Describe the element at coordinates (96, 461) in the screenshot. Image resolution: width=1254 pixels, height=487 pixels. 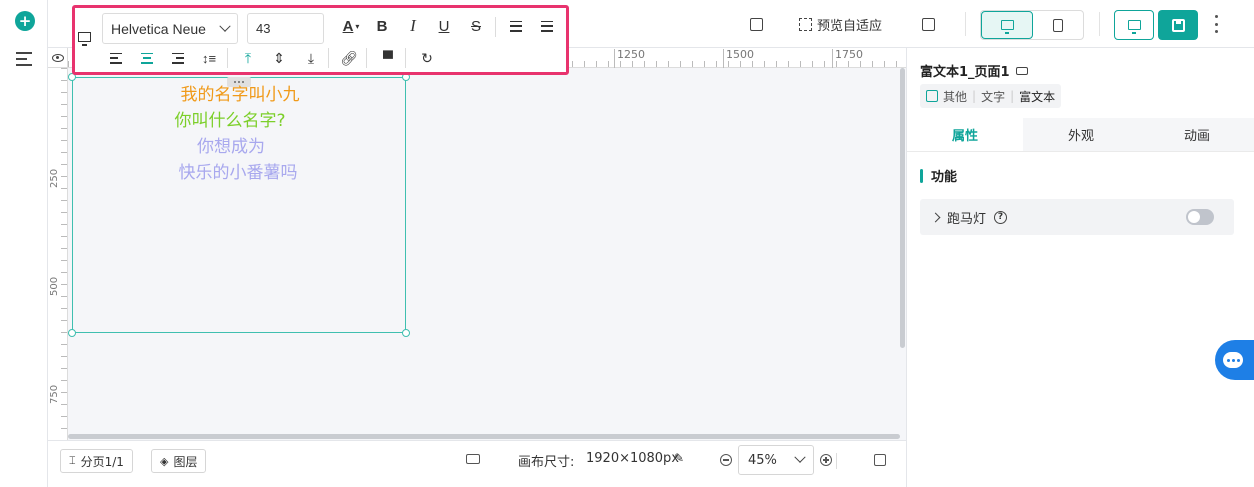
I see `paging-button: ⌶ 分页1/1` at that location.